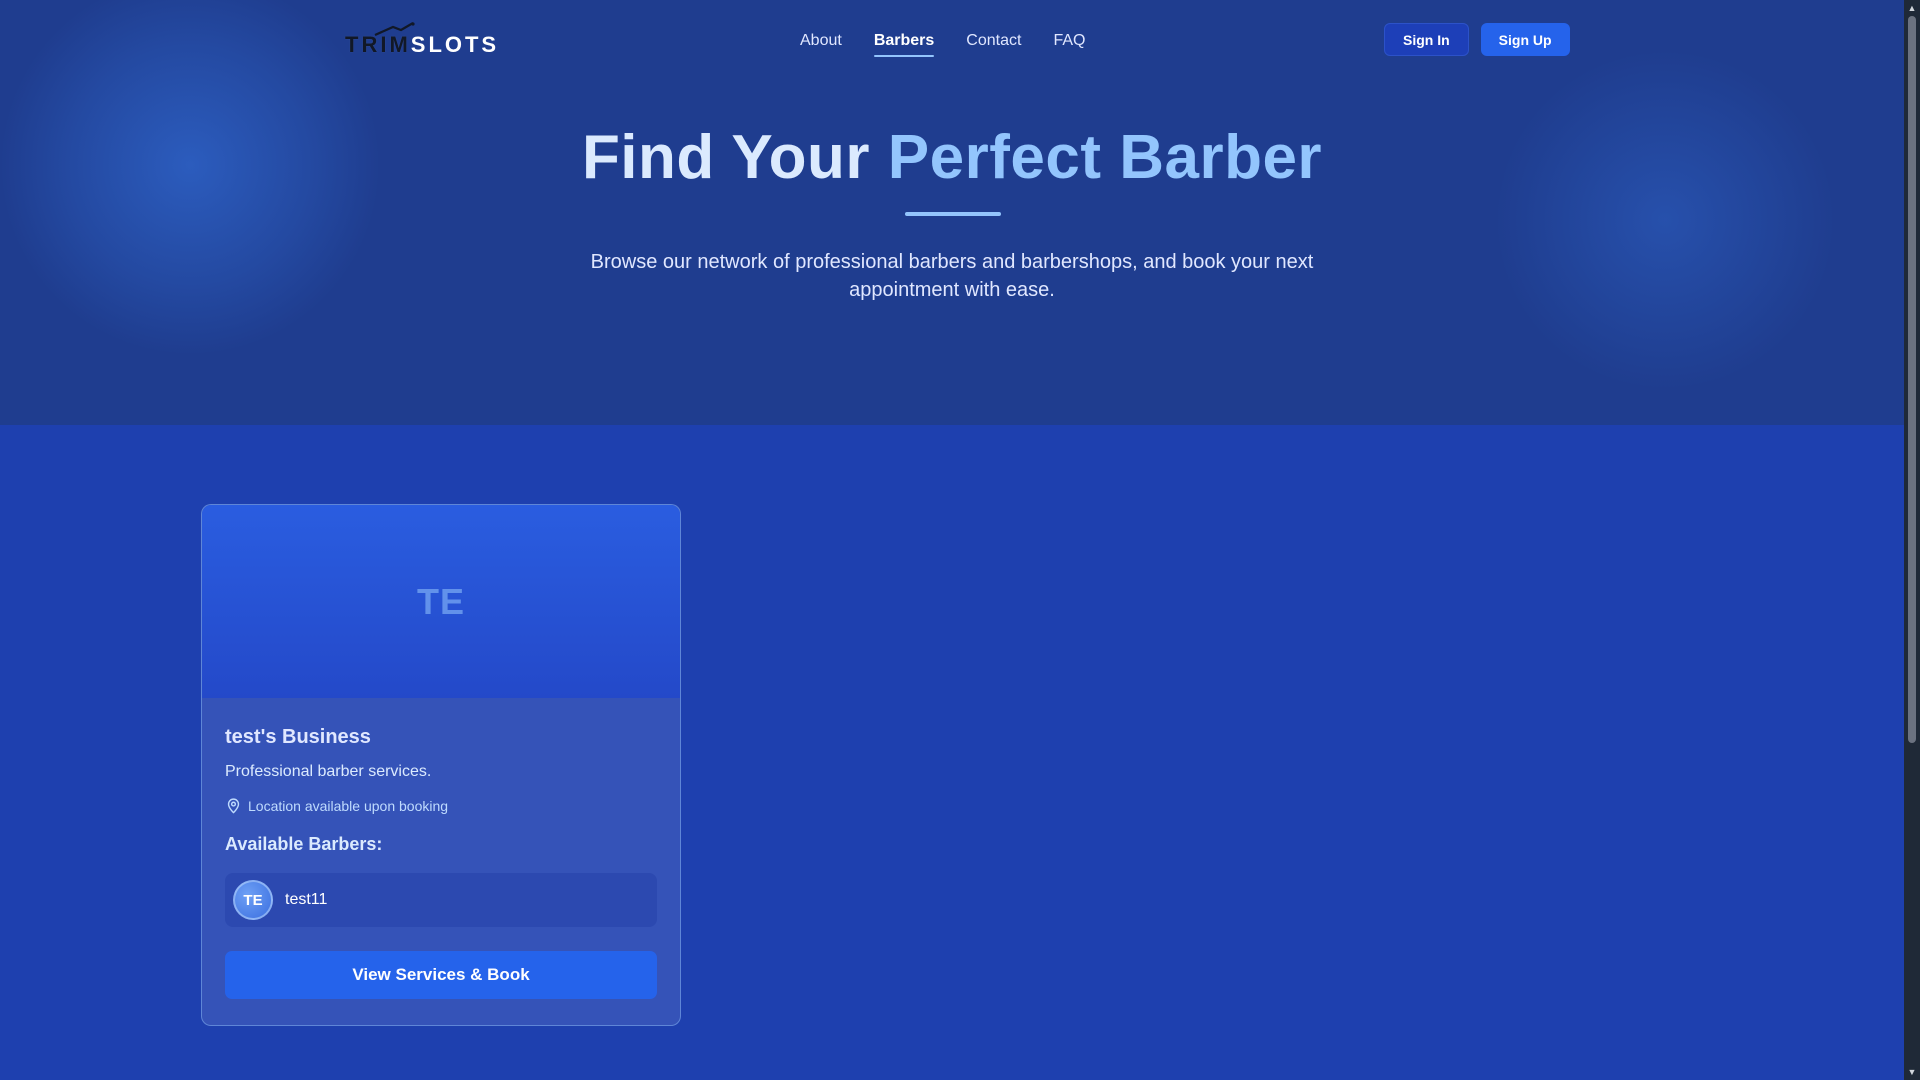 The height and width of the screenshot is (1080, 1920). I want to click on sign-in-button: Sign In, so click(1426, 39).